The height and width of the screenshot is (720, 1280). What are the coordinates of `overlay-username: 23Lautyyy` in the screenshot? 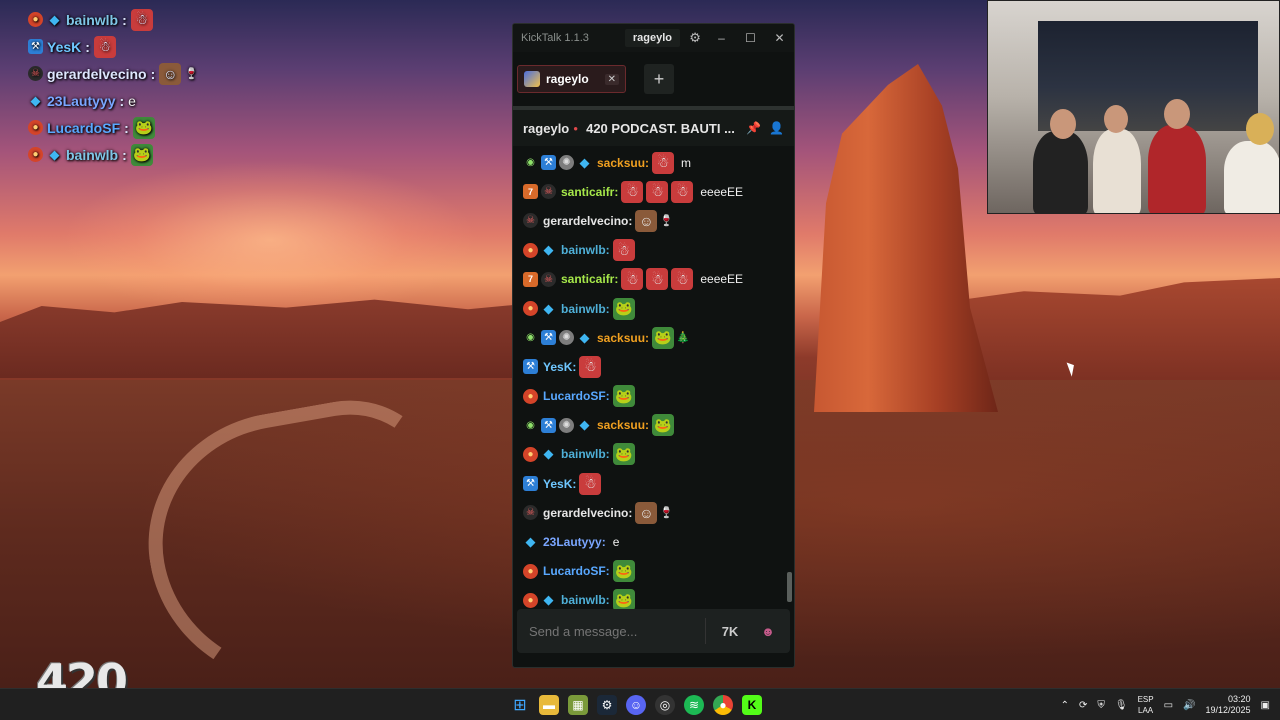 It's located at (81, 100).